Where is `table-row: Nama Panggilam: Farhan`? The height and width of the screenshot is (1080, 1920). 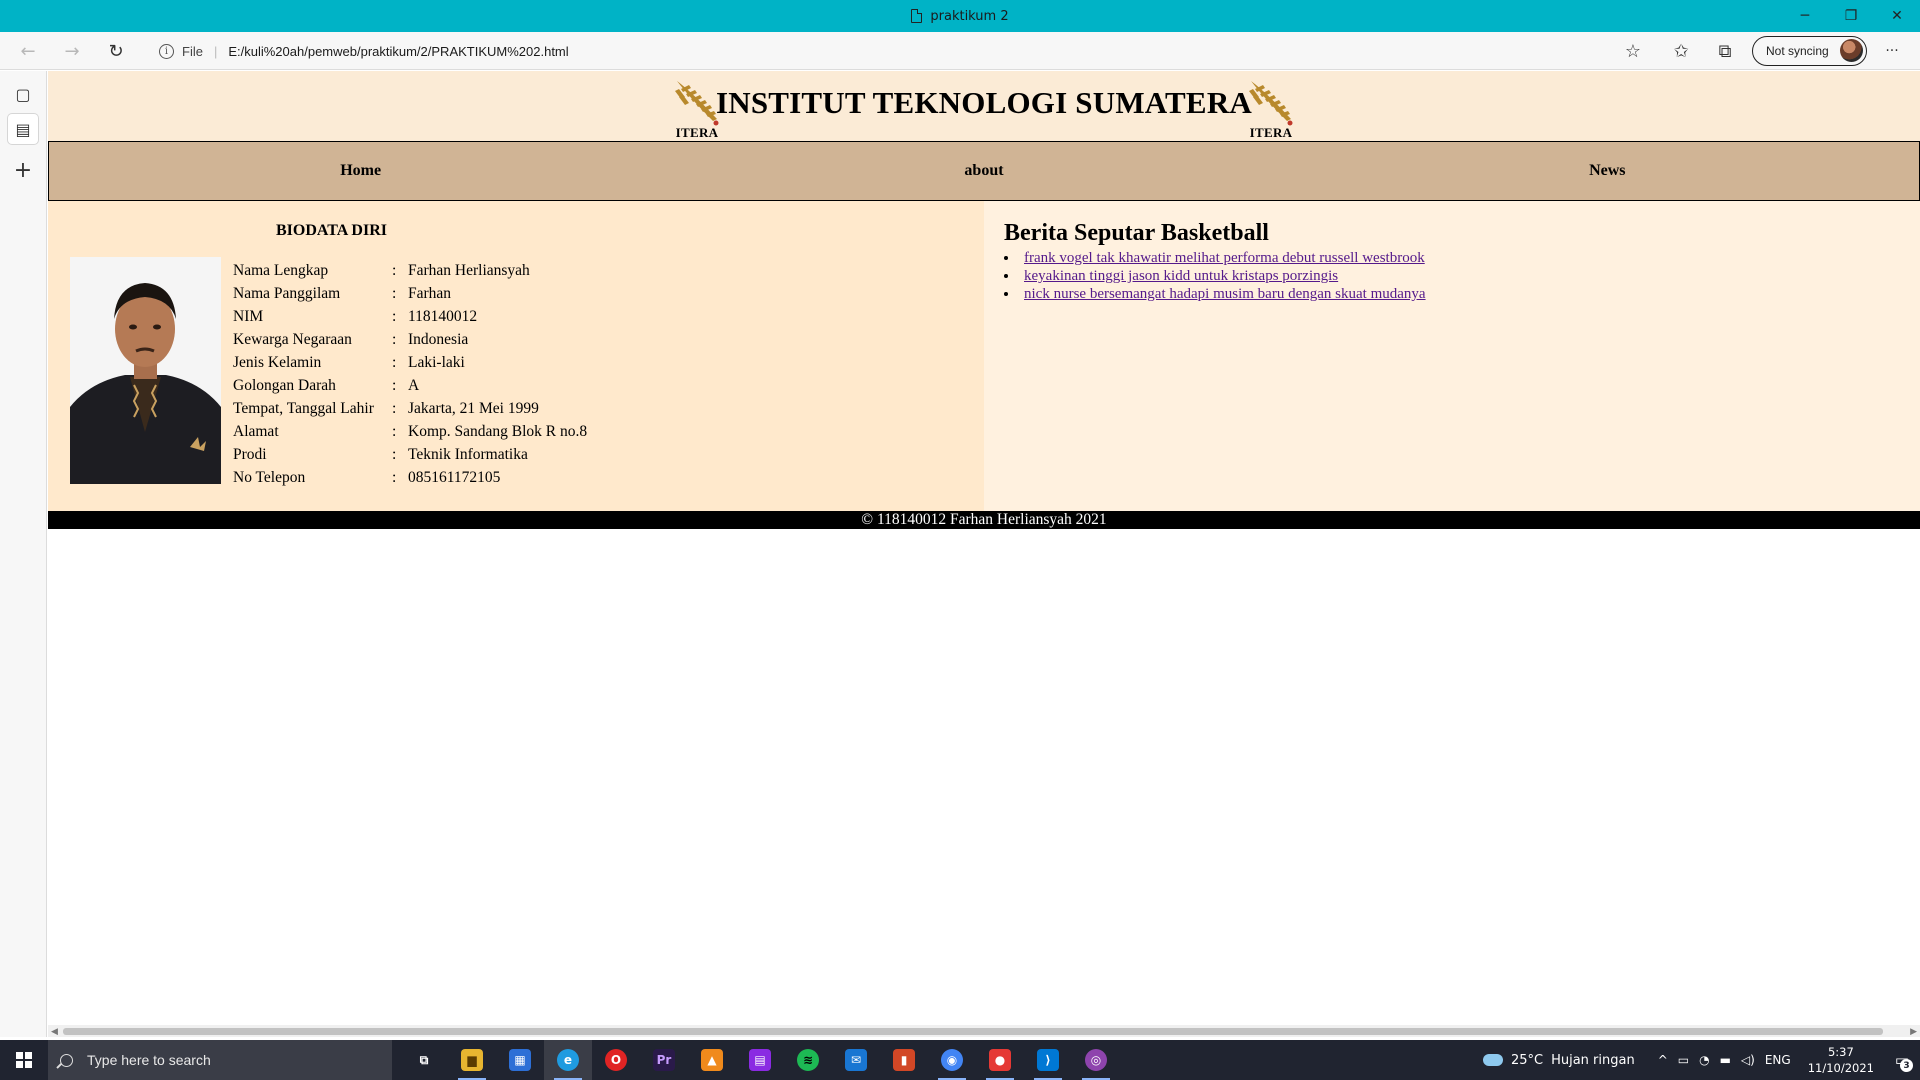 table-row: Nama Panggilam: Farhan is located at coordinates (410, 293).